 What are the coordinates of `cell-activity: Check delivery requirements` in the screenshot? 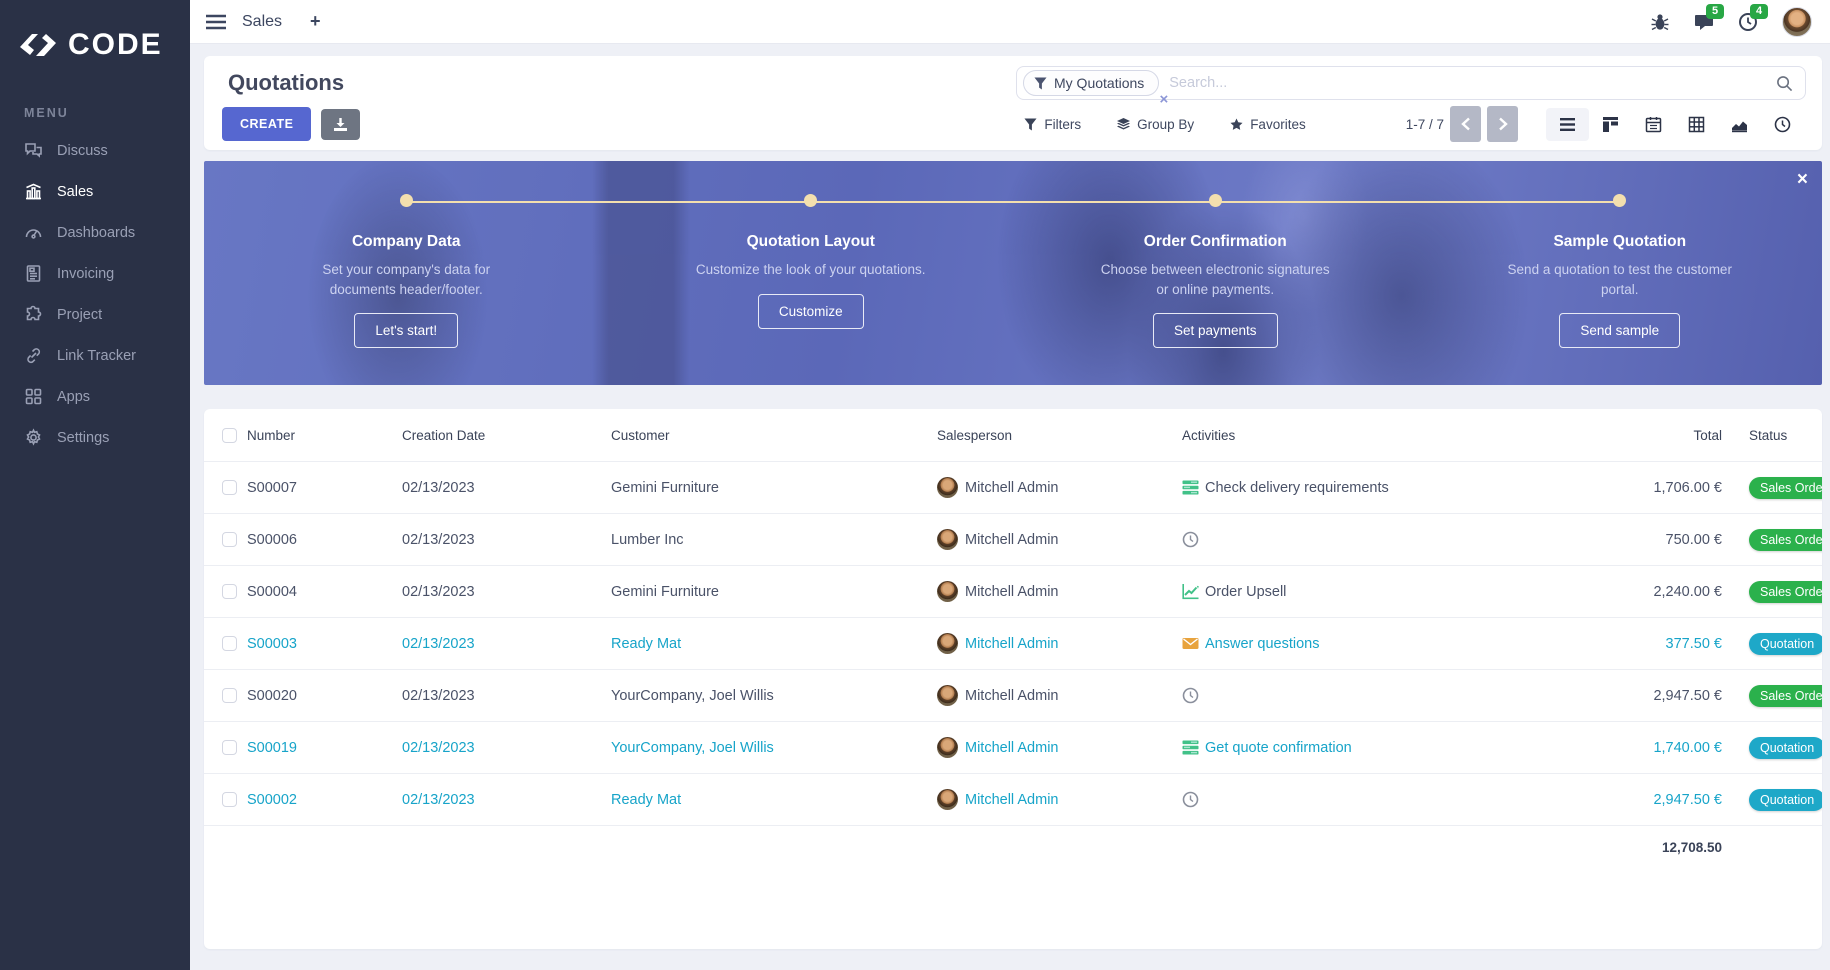 It's located at (1352, 487).